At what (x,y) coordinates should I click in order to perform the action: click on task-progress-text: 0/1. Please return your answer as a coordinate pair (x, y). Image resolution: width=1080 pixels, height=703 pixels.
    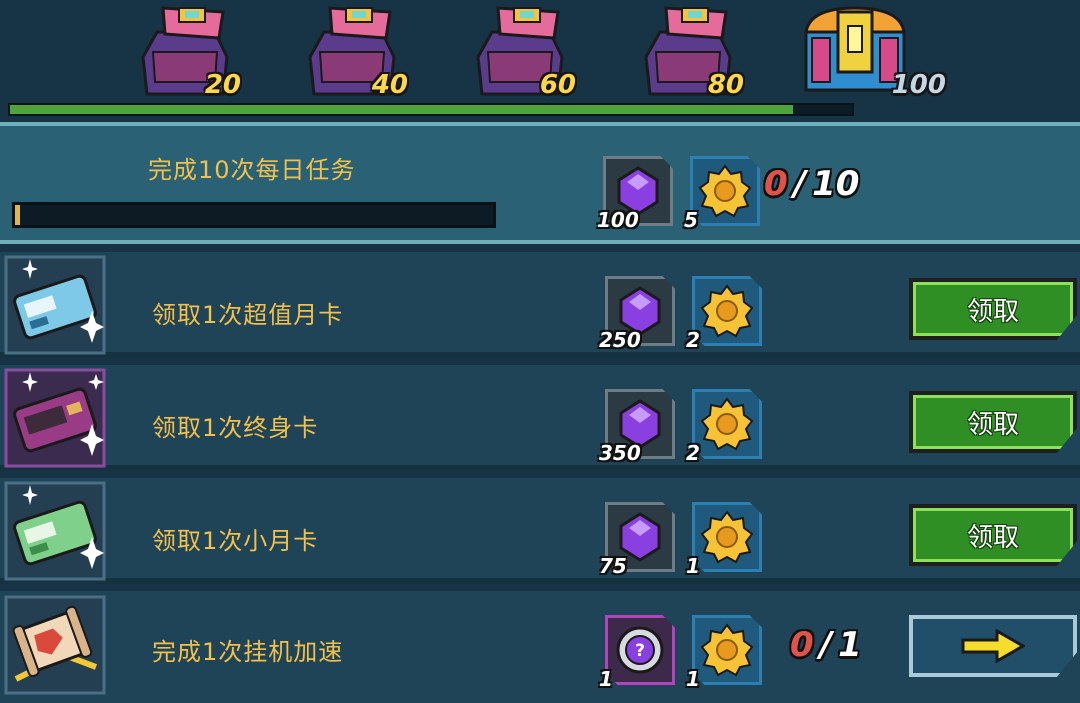
    Looking at the image, I should click on (826, 645).